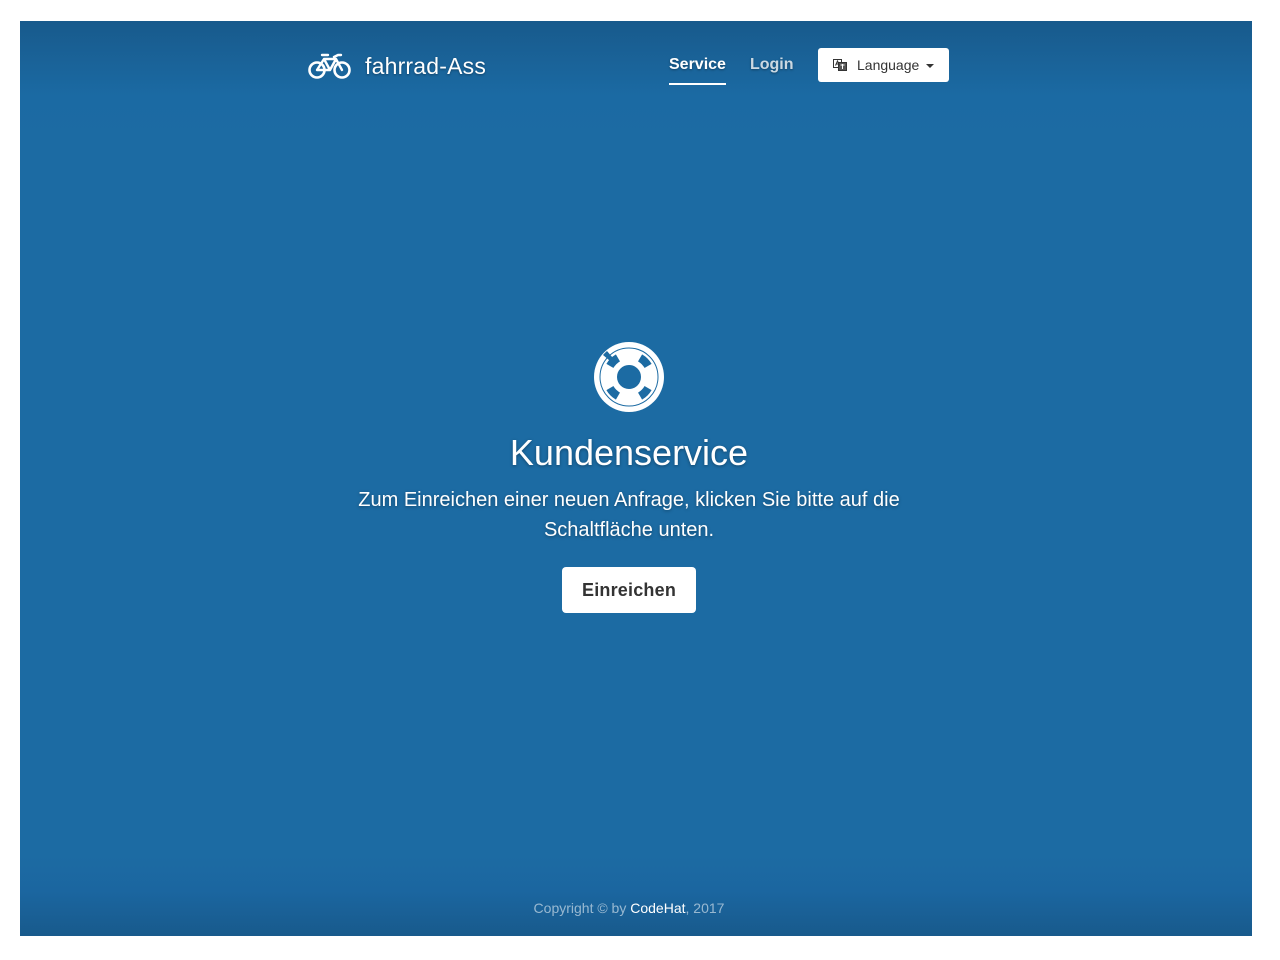  I want to click on brand-name: fahrrad-Ass, so click(426, 65).